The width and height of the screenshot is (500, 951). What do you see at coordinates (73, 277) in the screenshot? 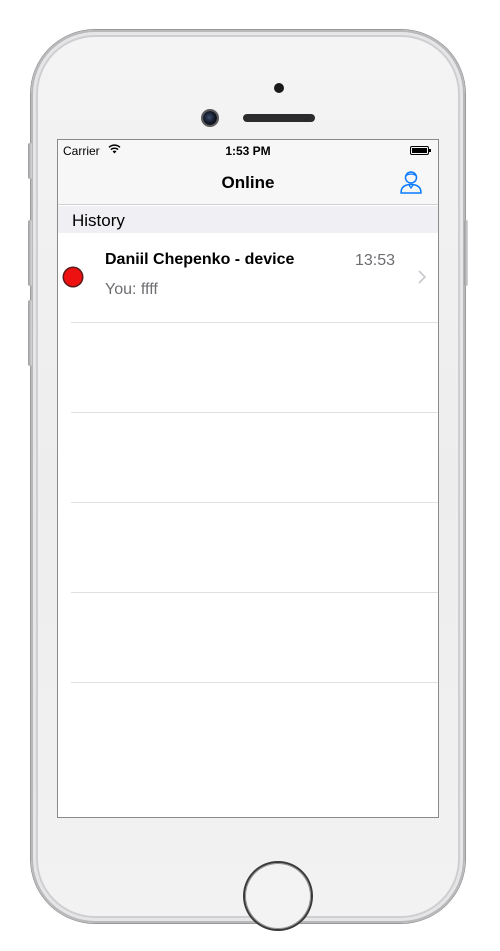
I see `status-dot` at bounding box center [73, 277].